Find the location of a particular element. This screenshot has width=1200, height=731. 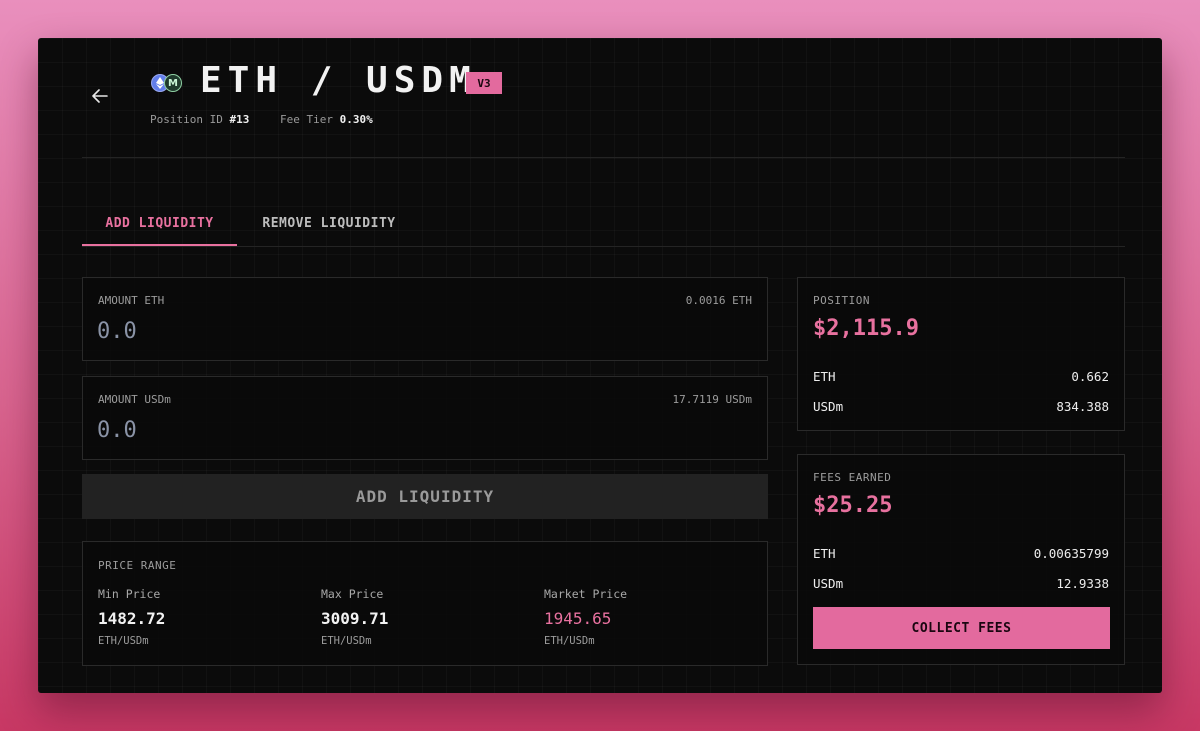

amount-eth-card: AMOUNT ETH 0.0016 ETH is located at coordinates (425, 319).